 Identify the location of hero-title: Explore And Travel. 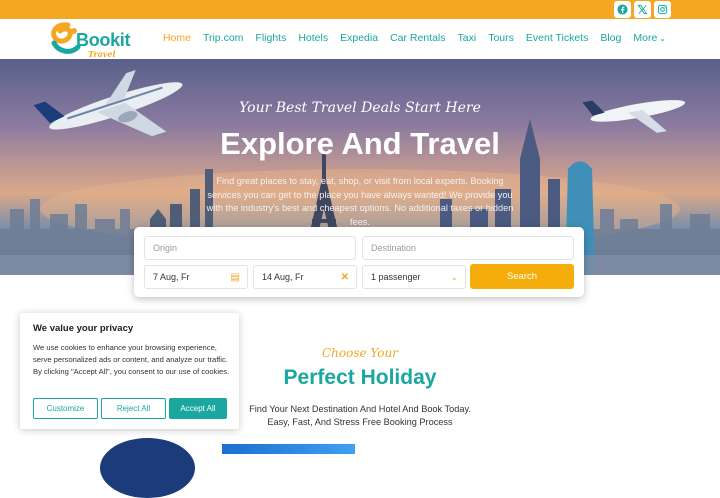
(360, 143).